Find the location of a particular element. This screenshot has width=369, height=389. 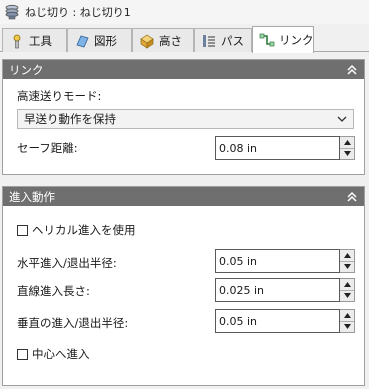

center-entry-checkbox: 中心へ進入 is located at coordinates (53, 354).